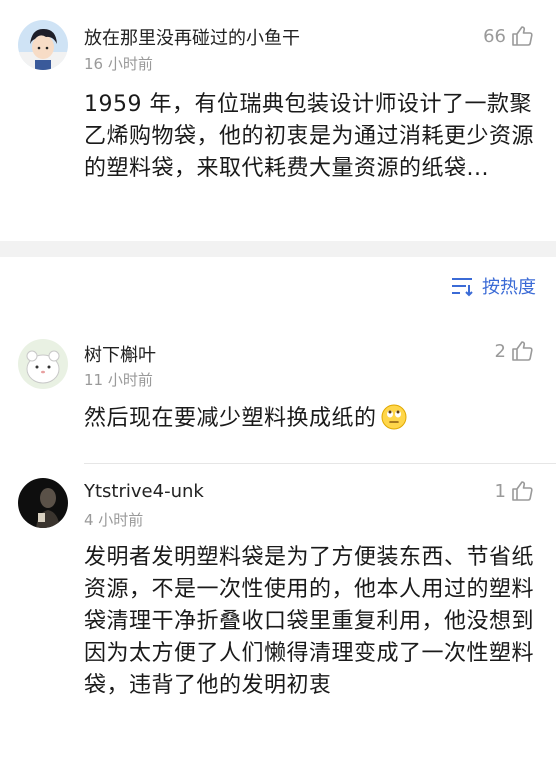  I want to click on eye-roll-emoji-icon, so click(394, 417).